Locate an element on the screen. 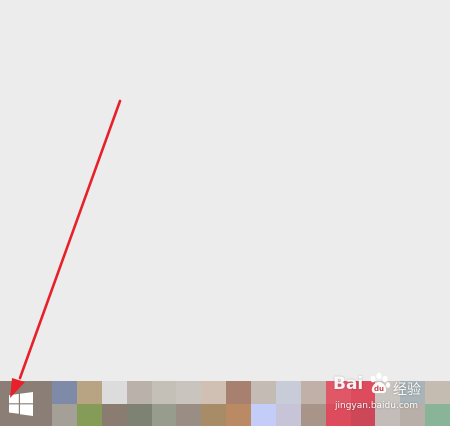 The image size is (450, 426). taskbar is located at coordinates (225, 403).